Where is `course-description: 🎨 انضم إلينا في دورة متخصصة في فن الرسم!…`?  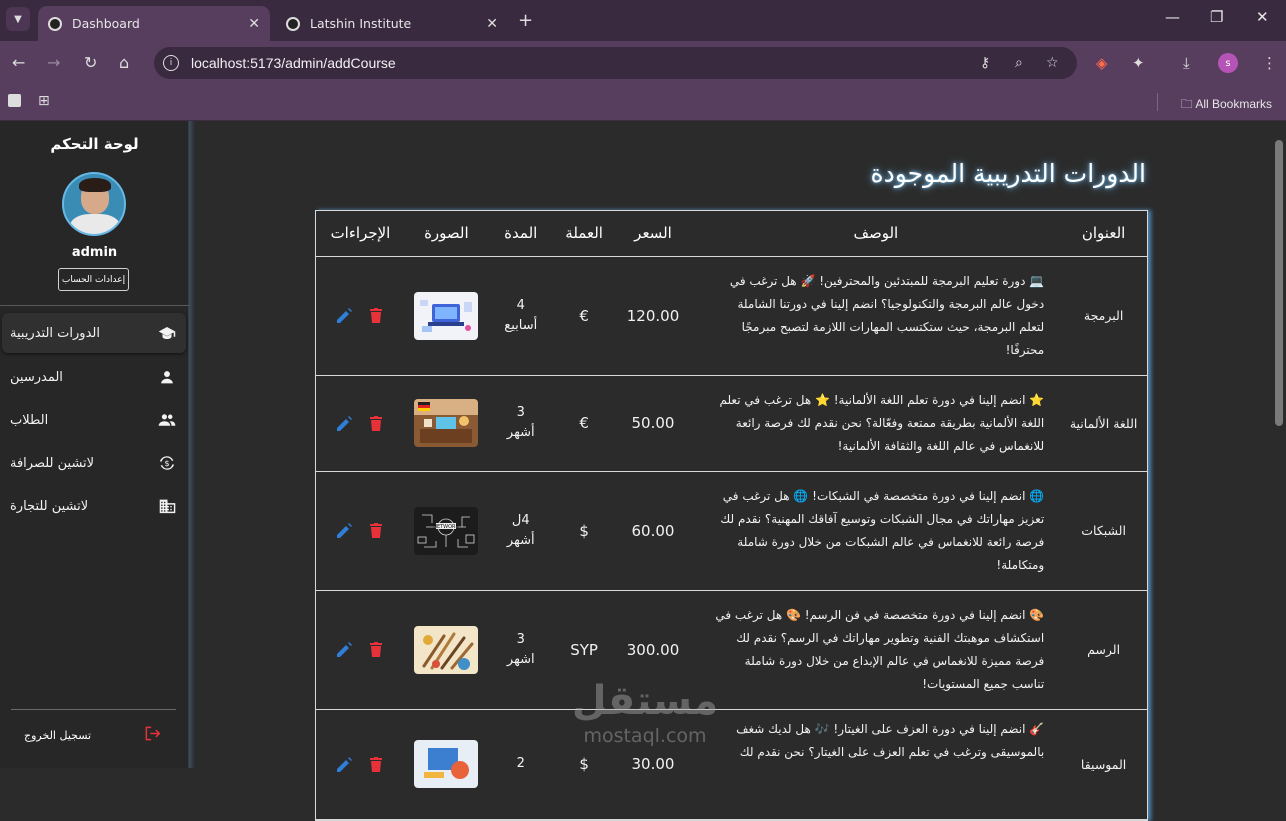 course-description: 🎨 انضم إلينا في دورة متخصصة في فن الرسم!… is located at coordinates (876, 650).